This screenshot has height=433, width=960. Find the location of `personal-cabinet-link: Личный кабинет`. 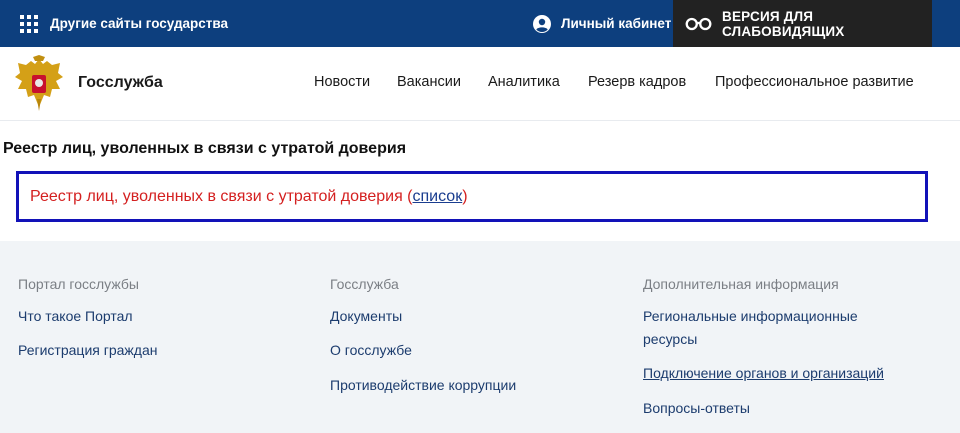

personal-cabinet-link: Личный кабинет is located at coordinates (602, 23).